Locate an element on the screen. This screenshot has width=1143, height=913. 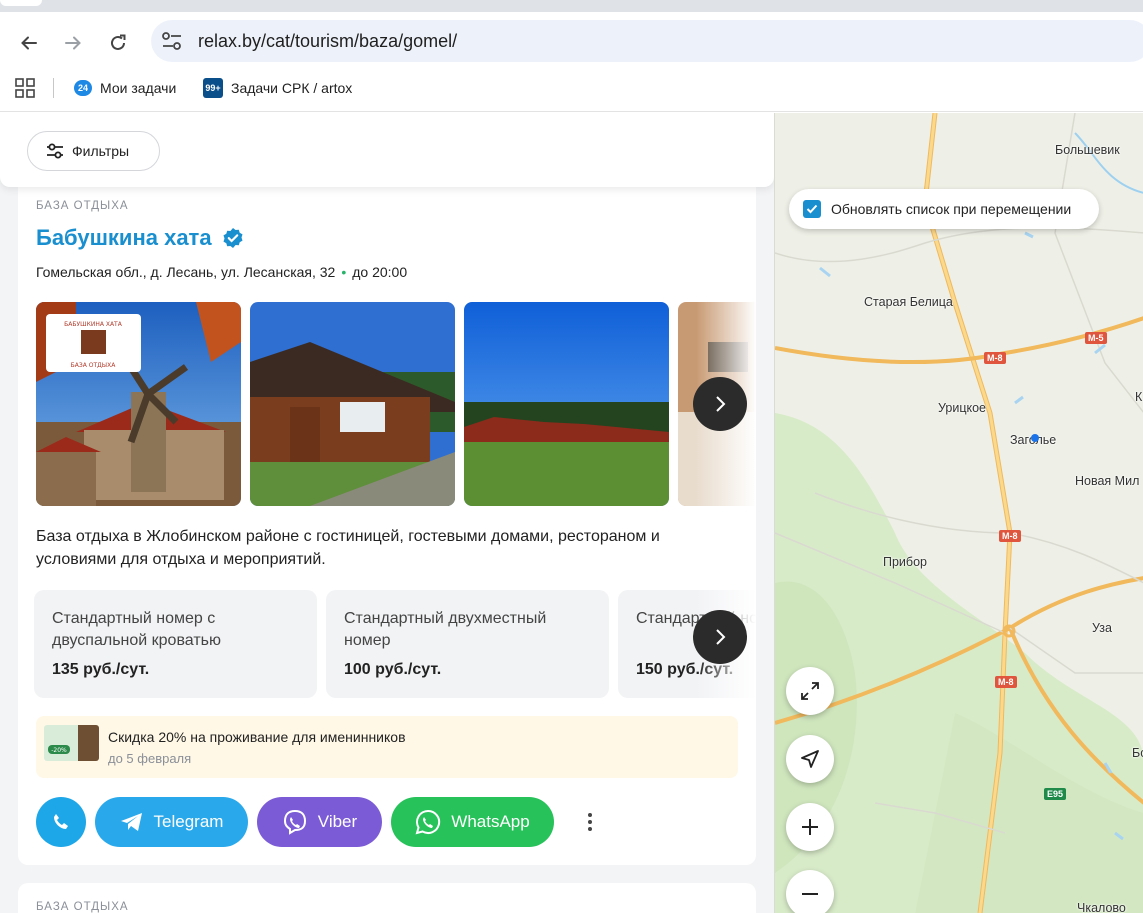
phone-icon is located at coordinates (61, 821).